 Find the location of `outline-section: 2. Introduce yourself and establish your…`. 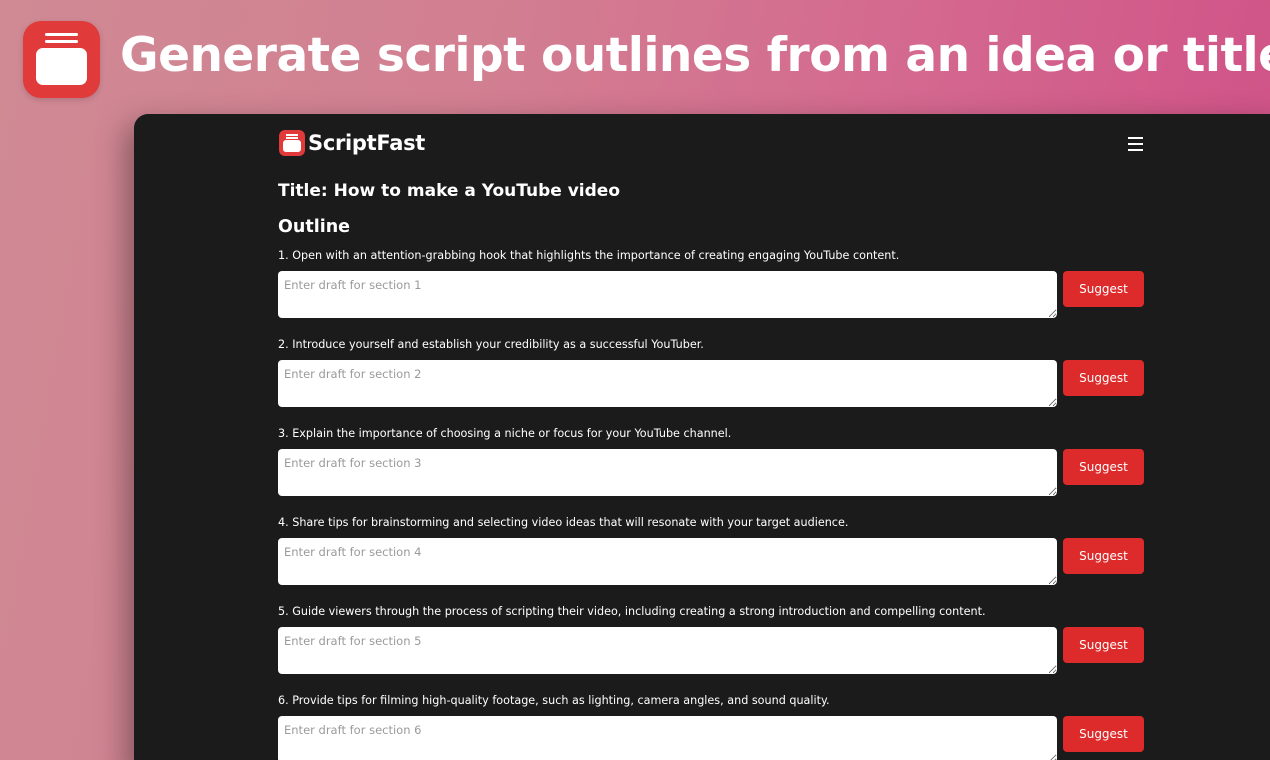

outline-section: 2. Introduce yourself and establish your… is located at coordinates (711, 381).